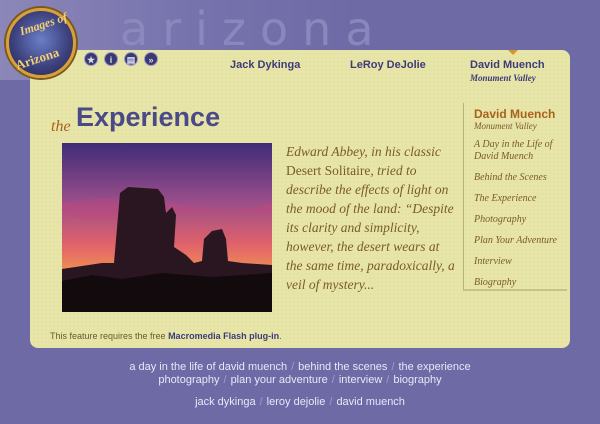 The image size is (600, 424). I want to click on footer-link-david-muench: david muench, so click(370, 402).